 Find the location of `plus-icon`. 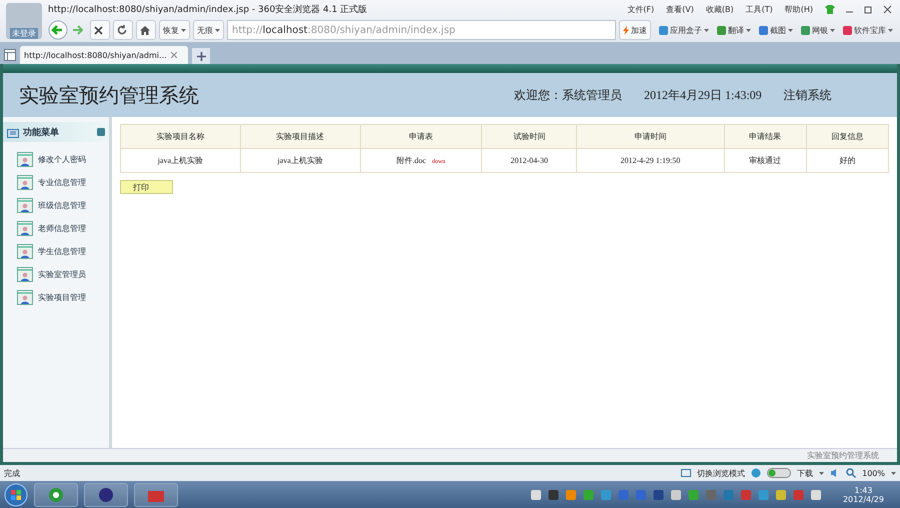

plus-icon is located at coordinates (201, 56).